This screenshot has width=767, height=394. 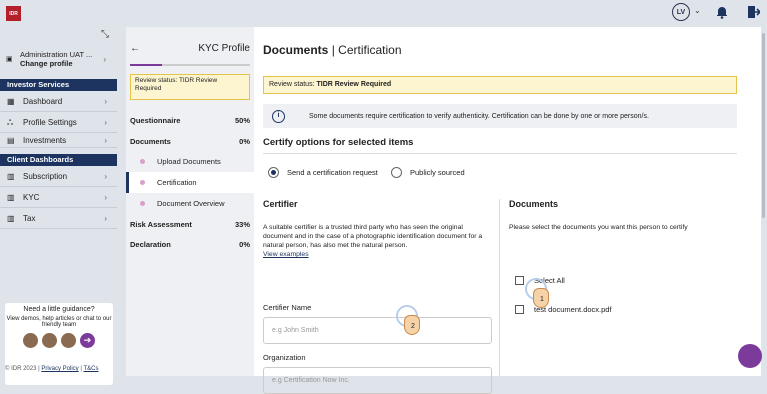 What do you see at coordinates (722, 12) in the screenshot?
I see `bell-icon` at bounding box center [722, 12].